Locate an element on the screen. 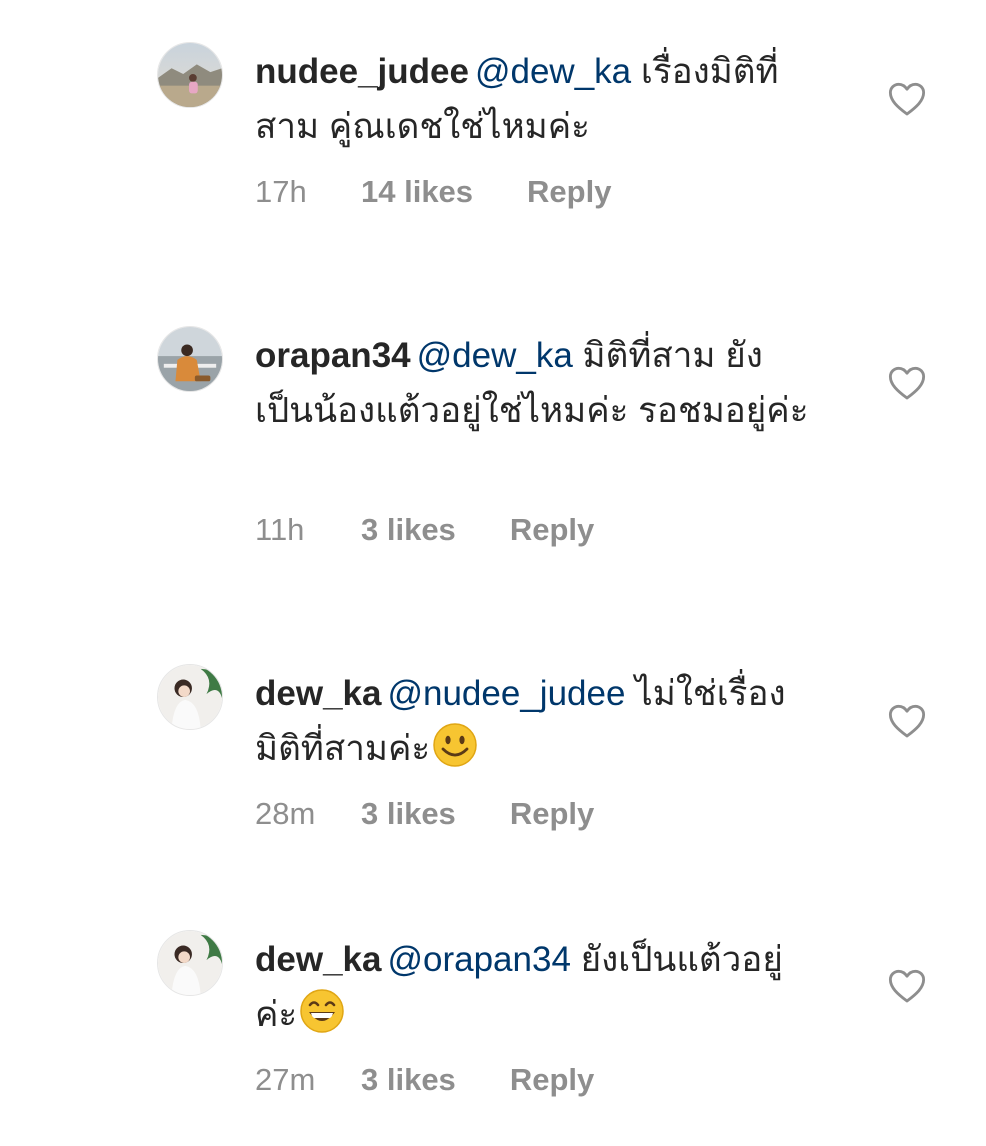  comment-mention: @orapan34 is located at coordinates (478, 959).